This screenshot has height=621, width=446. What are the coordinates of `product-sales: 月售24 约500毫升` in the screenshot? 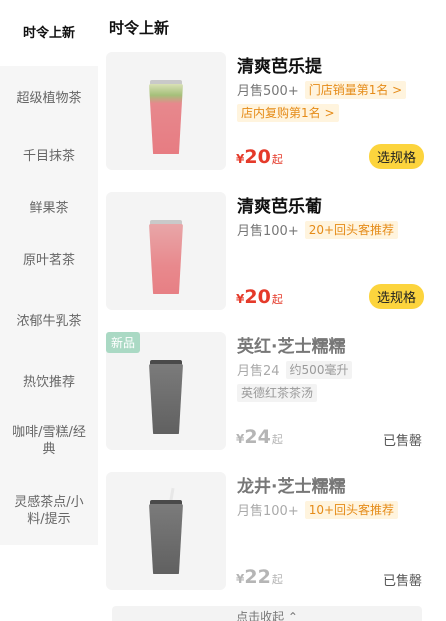 It's located at (295, 369).